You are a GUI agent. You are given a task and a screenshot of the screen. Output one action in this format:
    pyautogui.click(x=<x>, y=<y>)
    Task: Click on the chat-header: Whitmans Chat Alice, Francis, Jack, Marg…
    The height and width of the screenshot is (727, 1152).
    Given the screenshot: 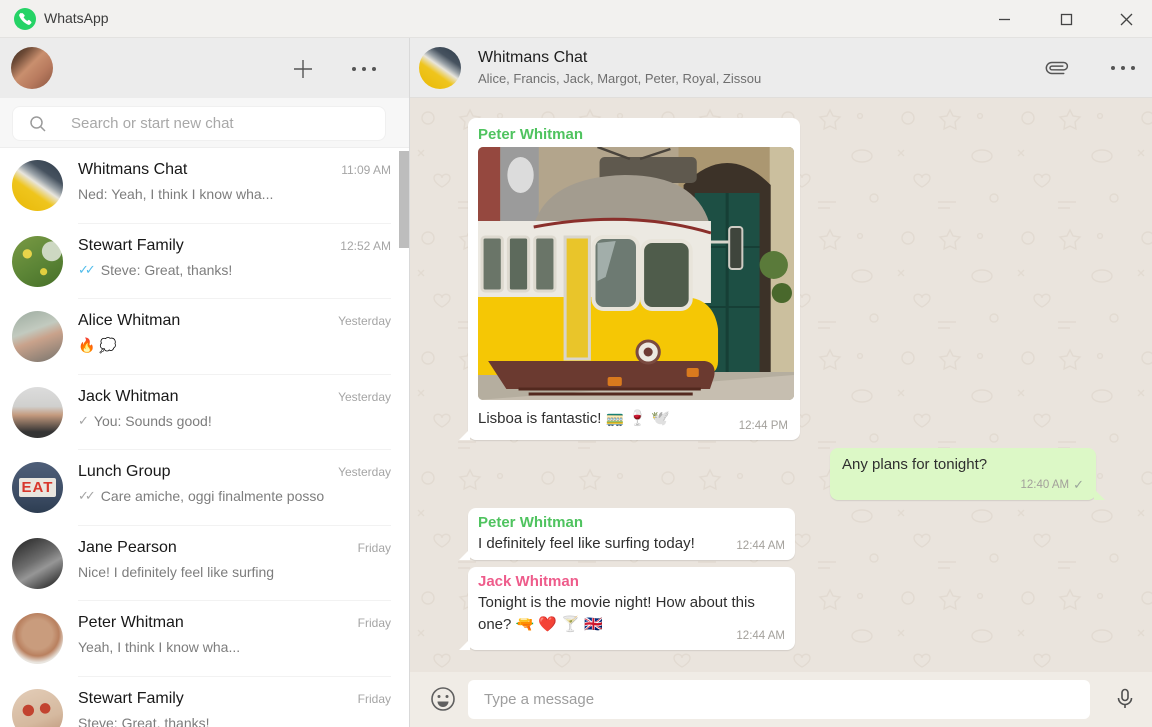 What is the action you would take?
    pyautogui.click(x=781, y=68)
    